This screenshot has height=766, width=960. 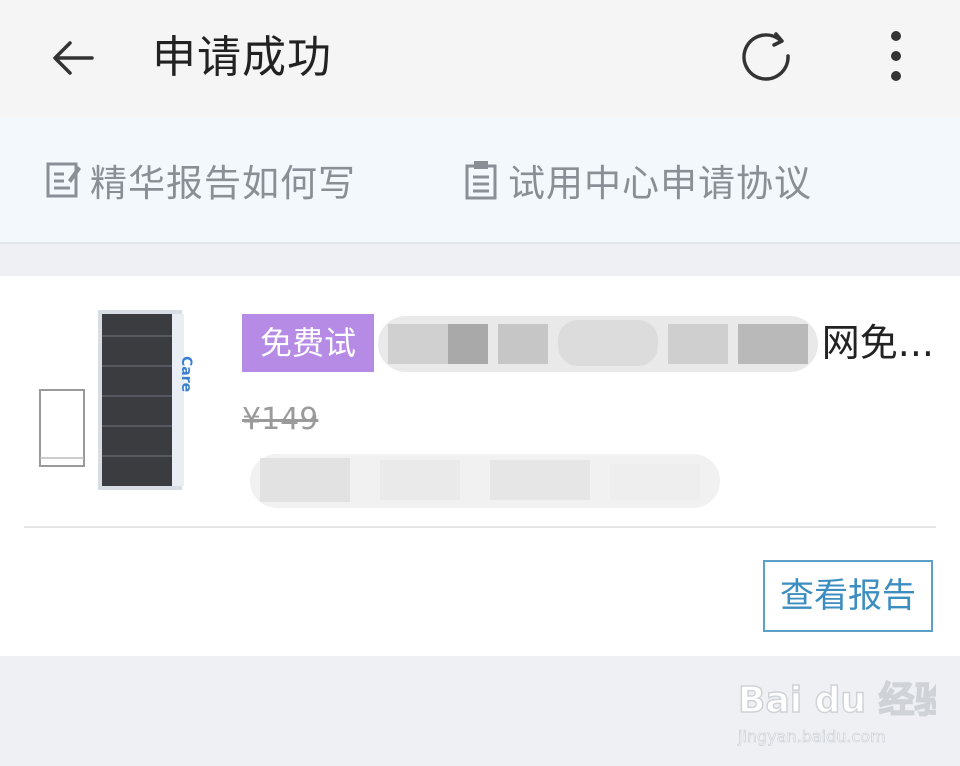 I want to click on trial-agreement-link: 试用中心申请协议, so click(x=637, y=180).